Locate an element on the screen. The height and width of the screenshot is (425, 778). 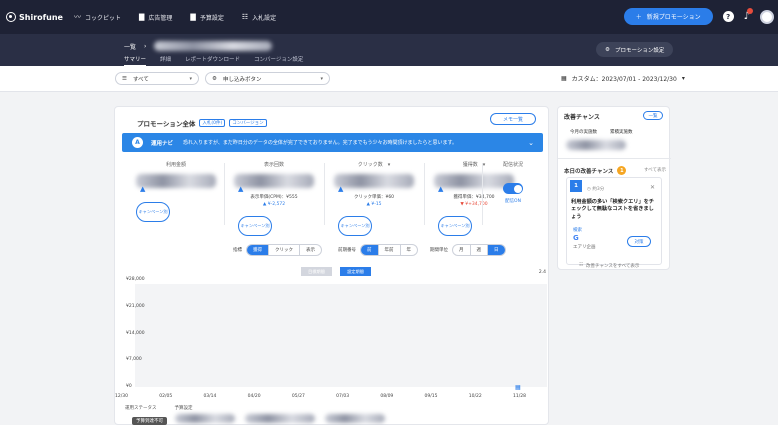
tab-detail: 詳細 is located at coordinates (165, 60).